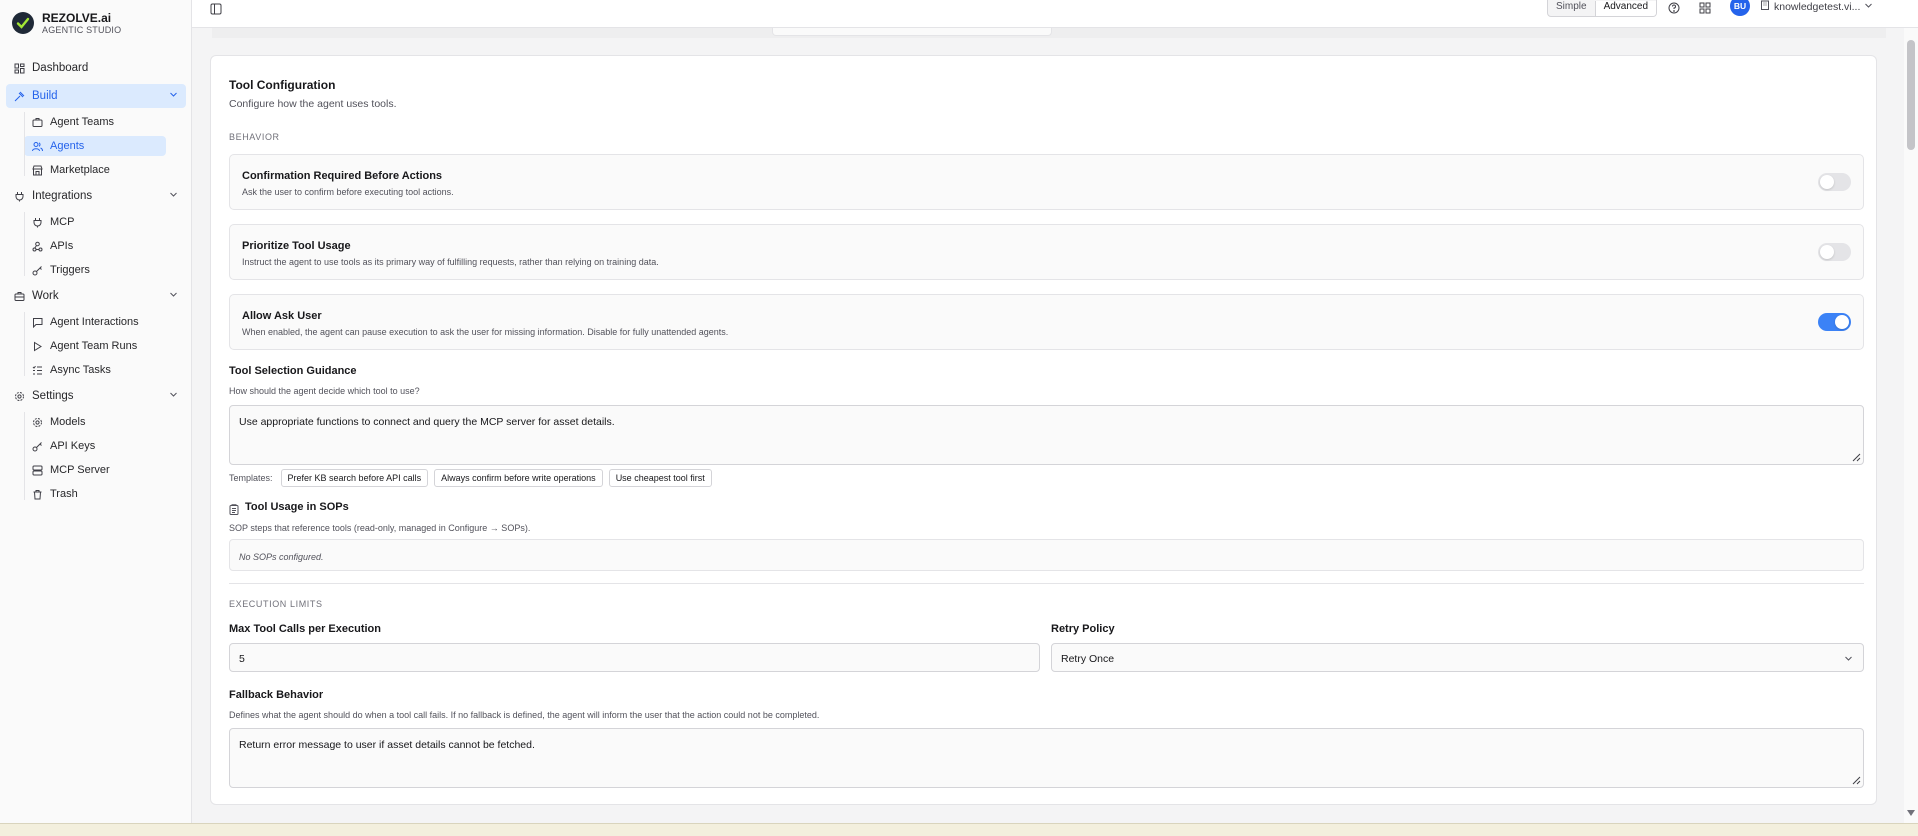 Image resolution: width=1918 pixels, height=836 pixels. Describe the element at coordinates (60, 68) in the screenshot. I see `sidebar-item-label: Dashboard` at that location.